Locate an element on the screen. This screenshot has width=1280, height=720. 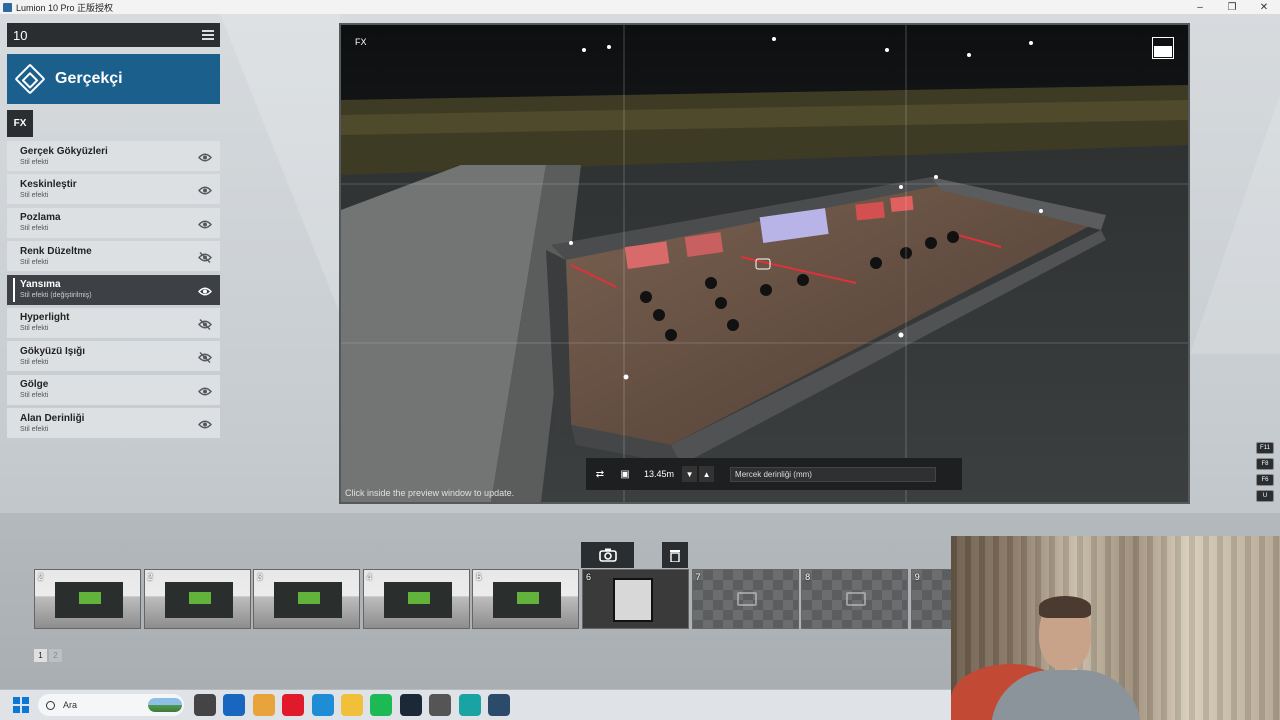
effect-item: Renk Düzeltme Stil efekti is located at coordinates (113, 256).